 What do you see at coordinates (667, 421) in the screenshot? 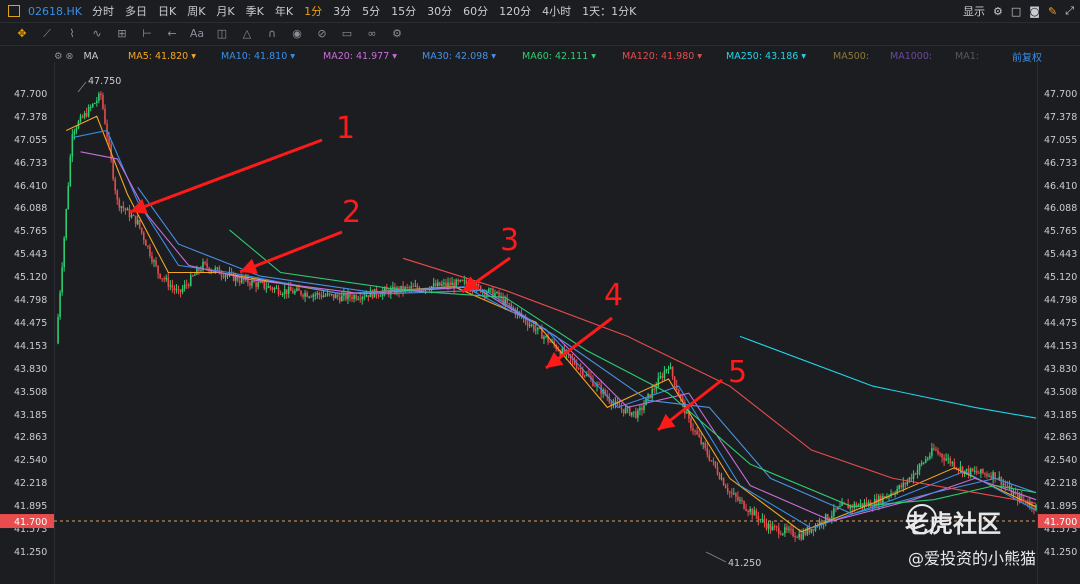
I see `annotation-arrowhead` at bounding box center [667, 421].